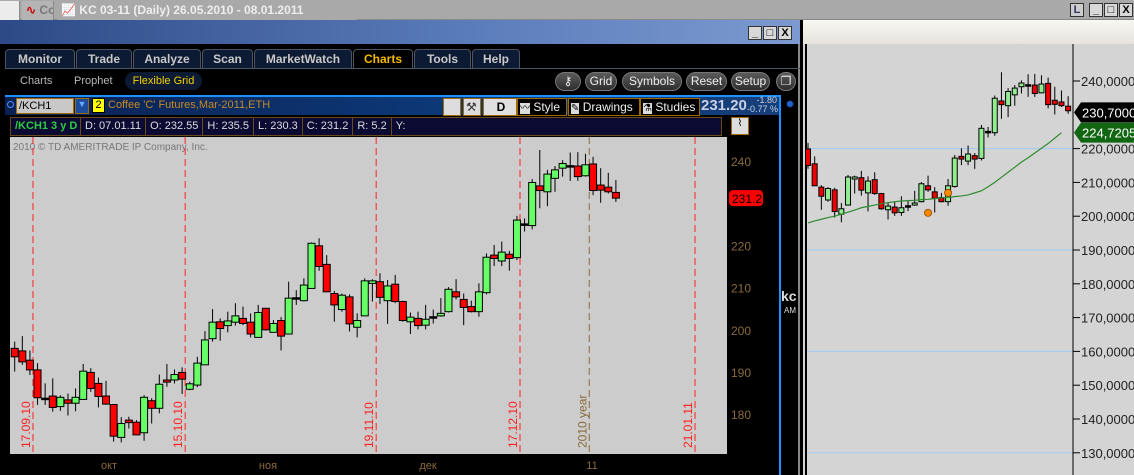 This screenshot has width=1134, height=475. What do you see at coordinates (1107, 453) in the screenshot?
I see `price-tick-label: 130,0000` at bounding box center [1107, 453].